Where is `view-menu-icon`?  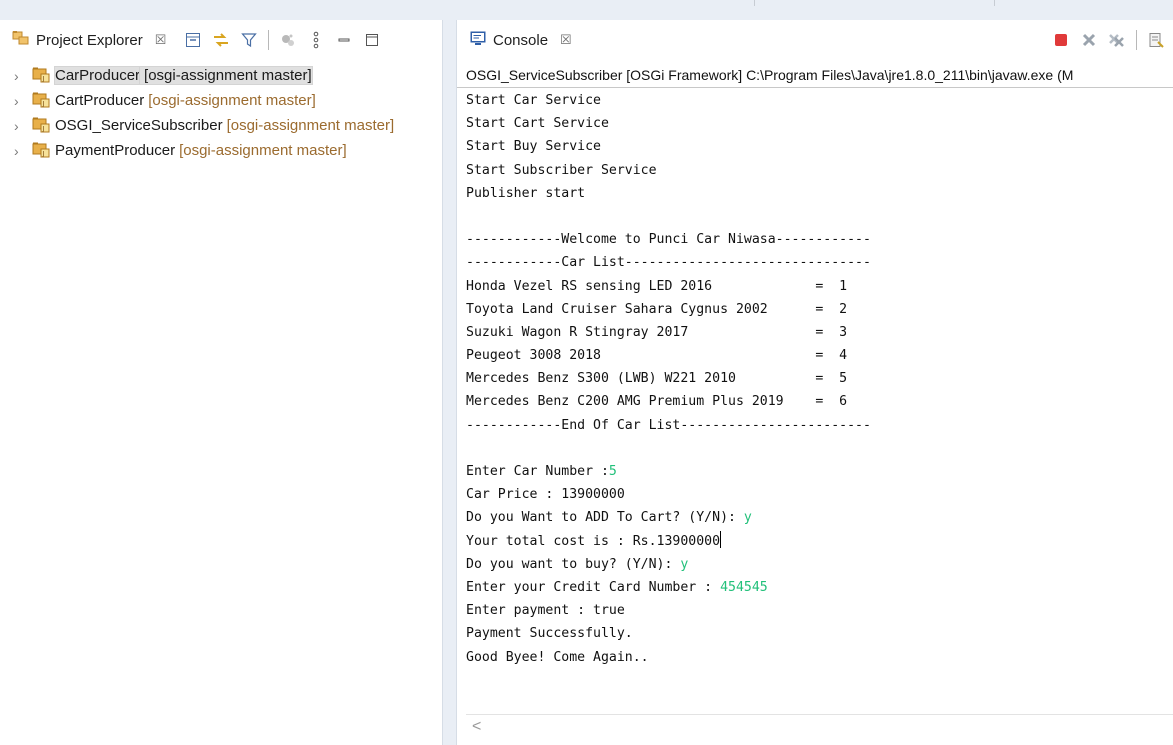 view-menu-icon is located at coordinates (316, 40).